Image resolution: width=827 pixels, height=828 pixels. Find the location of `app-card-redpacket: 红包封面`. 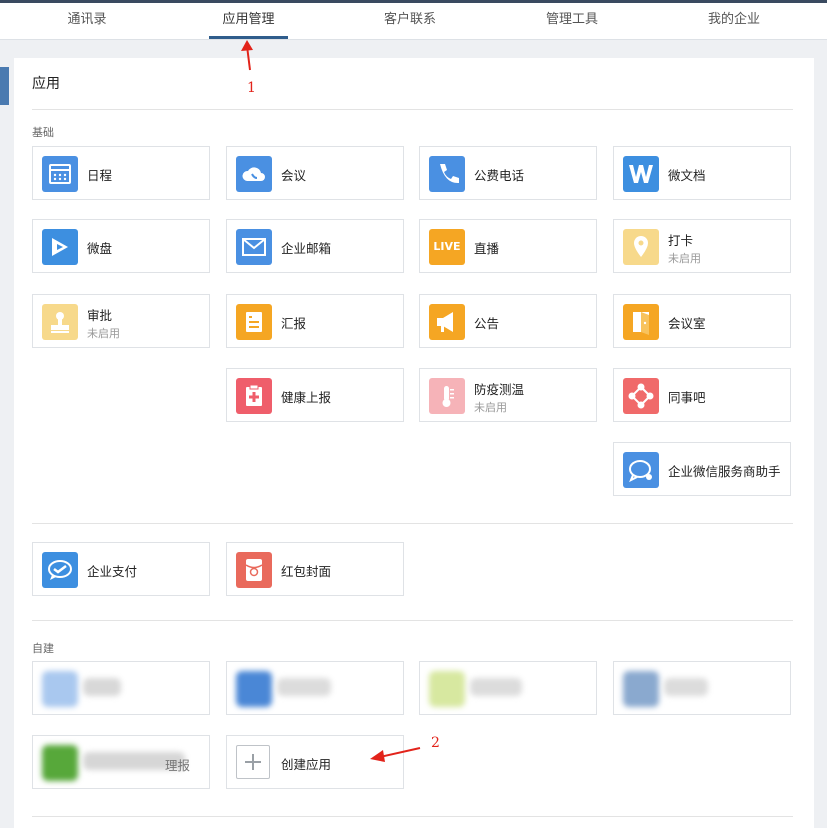

app-card-redpacket: 红包封面 is located at coordinates (315, 569).